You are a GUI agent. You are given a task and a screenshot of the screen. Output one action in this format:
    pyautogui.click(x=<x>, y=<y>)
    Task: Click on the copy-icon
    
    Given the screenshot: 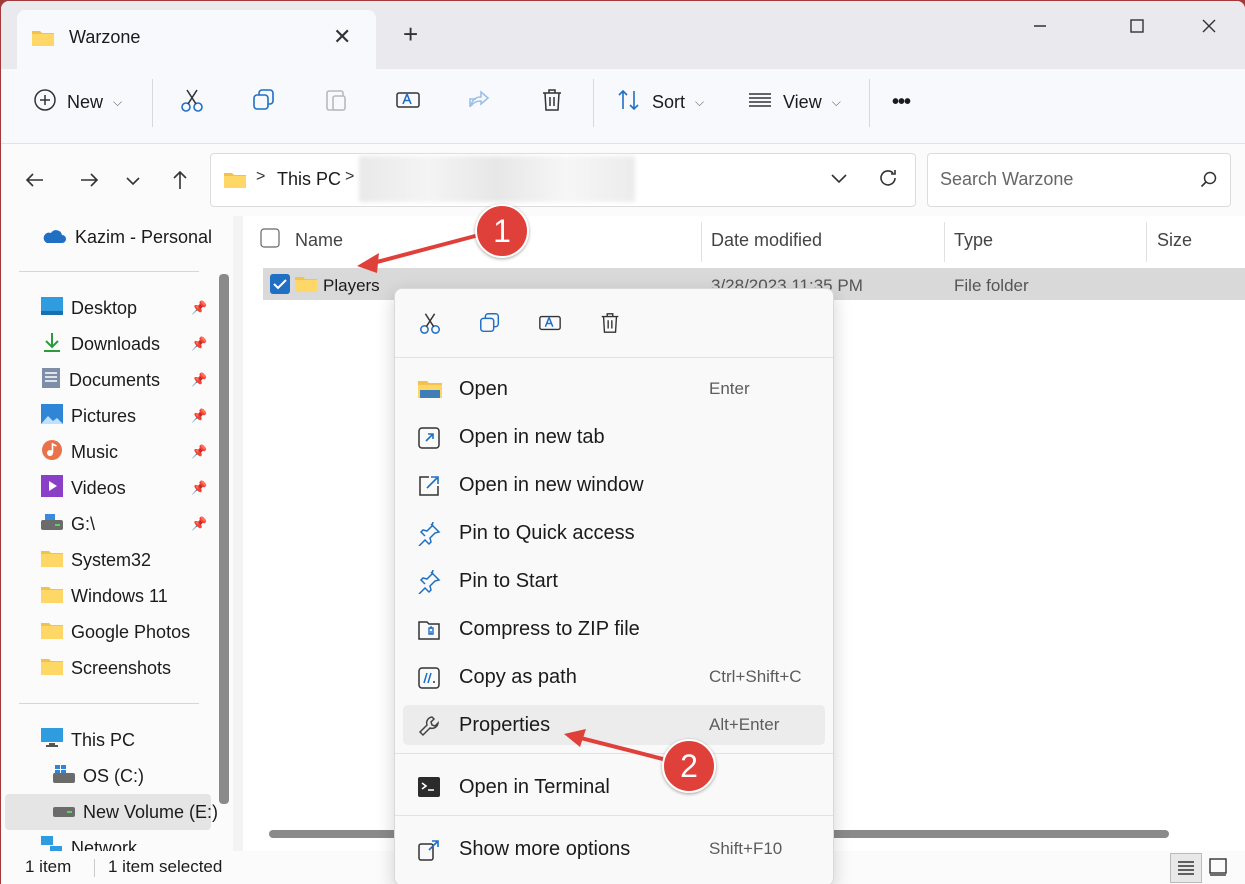 What is the action you would take?
    pyautogui.click(x=490, y=325)
    